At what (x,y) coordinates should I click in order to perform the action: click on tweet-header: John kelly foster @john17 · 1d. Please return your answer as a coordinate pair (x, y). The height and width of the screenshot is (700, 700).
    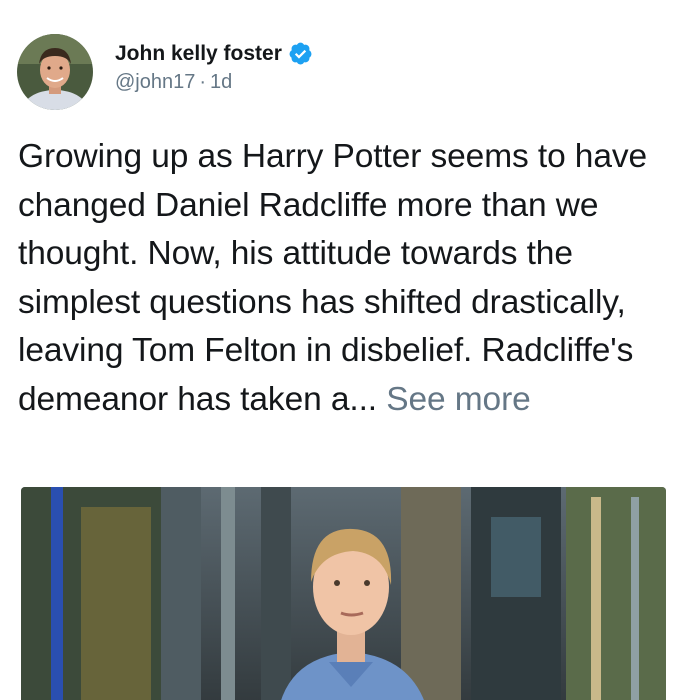
    Looking at the image, I should click on (165, 72).